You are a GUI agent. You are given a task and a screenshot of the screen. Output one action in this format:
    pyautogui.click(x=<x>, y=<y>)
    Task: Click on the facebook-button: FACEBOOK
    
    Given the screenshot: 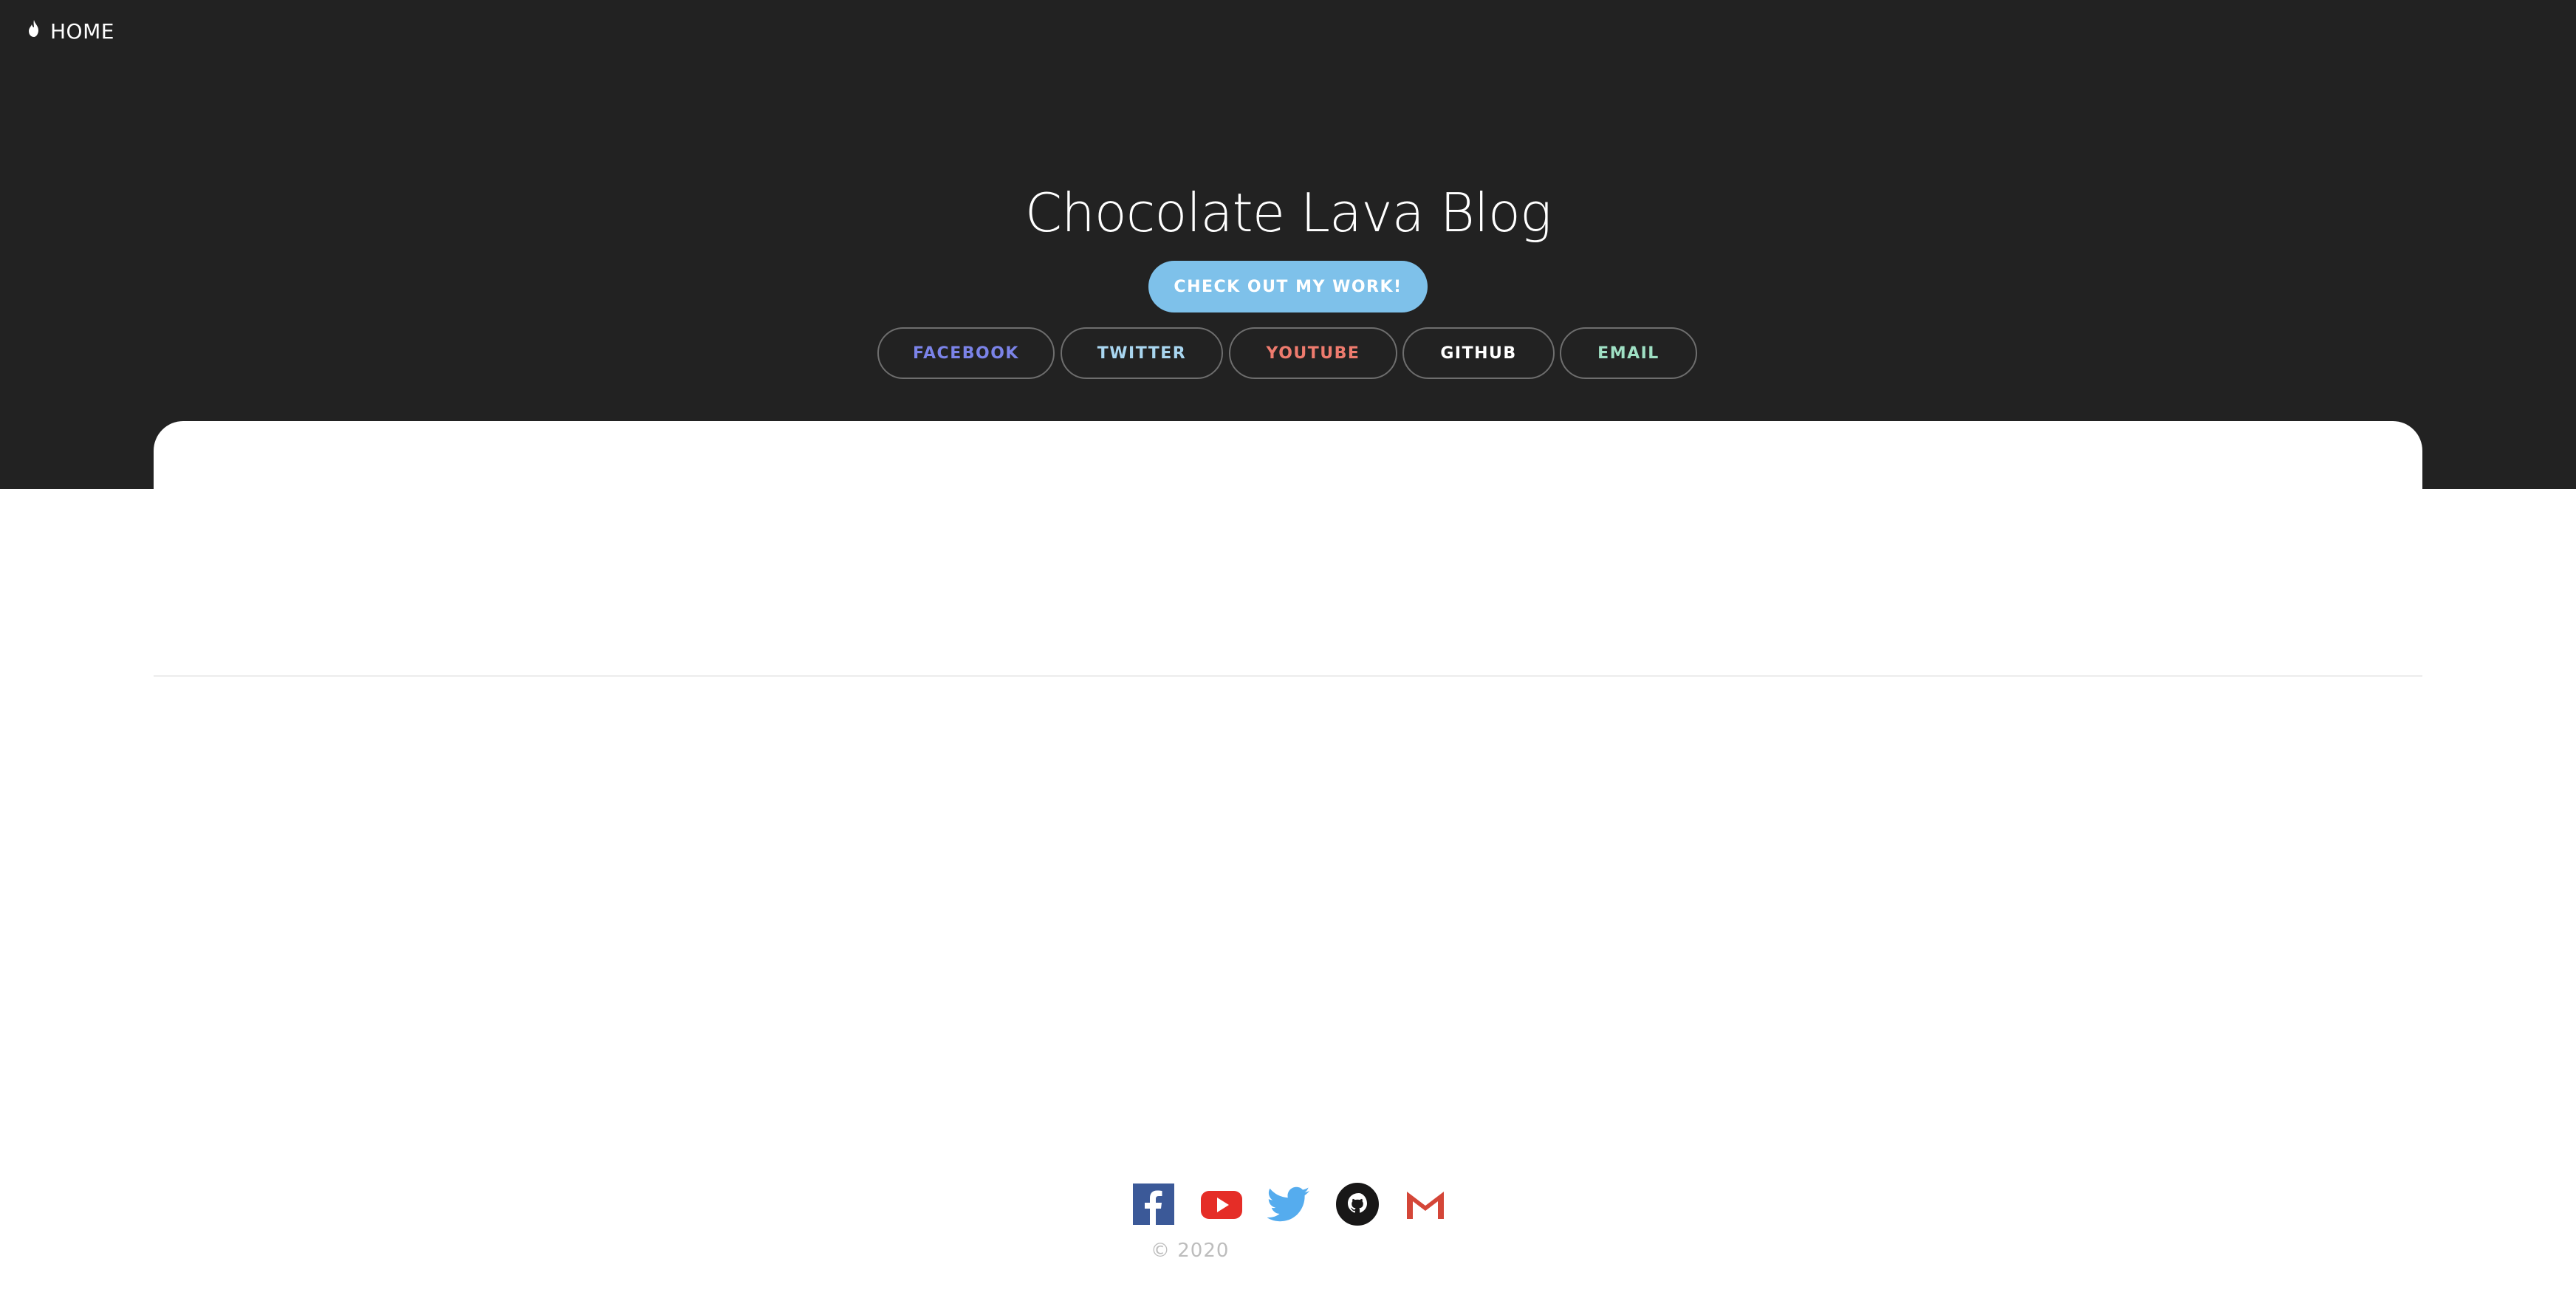 What is the action you would take?
    pyautogui.click(x=966, y=353)
    